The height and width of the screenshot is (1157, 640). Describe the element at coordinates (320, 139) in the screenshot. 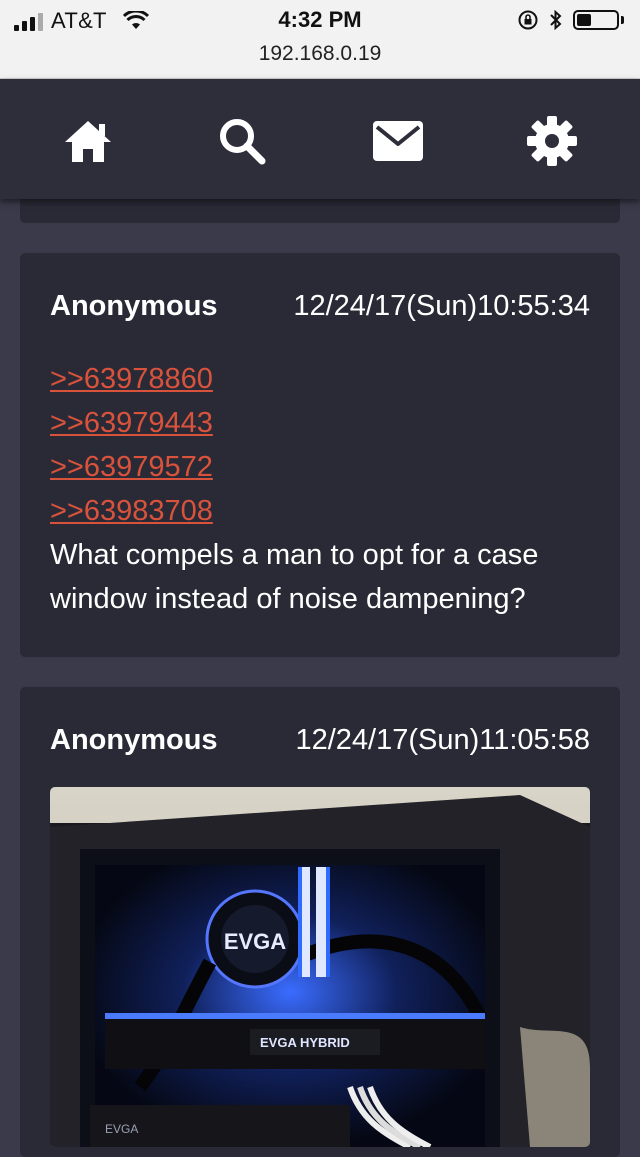

I see `top-navbar` at that location.